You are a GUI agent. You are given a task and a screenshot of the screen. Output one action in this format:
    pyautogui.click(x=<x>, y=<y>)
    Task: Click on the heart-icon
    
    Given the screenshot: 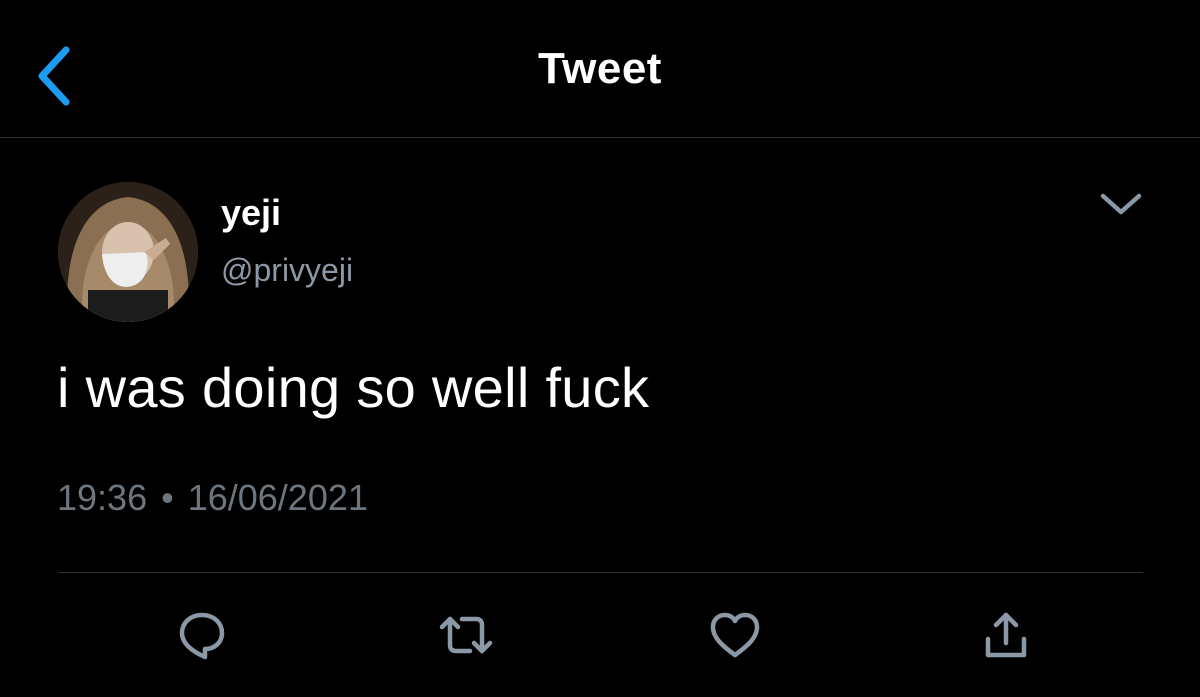 What is the action you would take?
    pyautogui.click(x=735, y=635)
    